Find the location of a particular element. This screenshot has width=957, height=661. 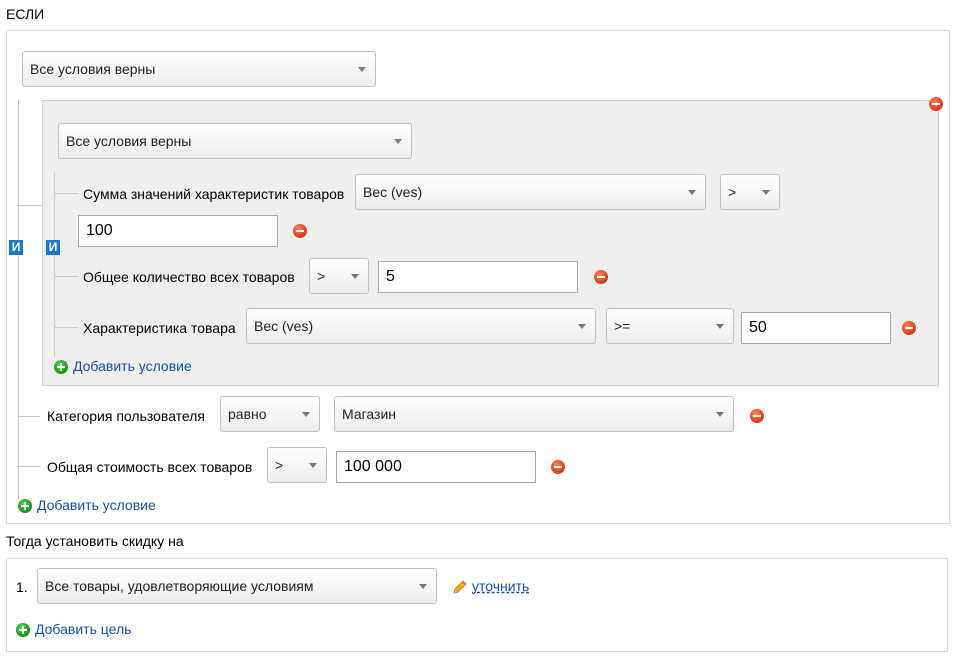

cond2-operator-value: > is located at coordinates (321, 276).